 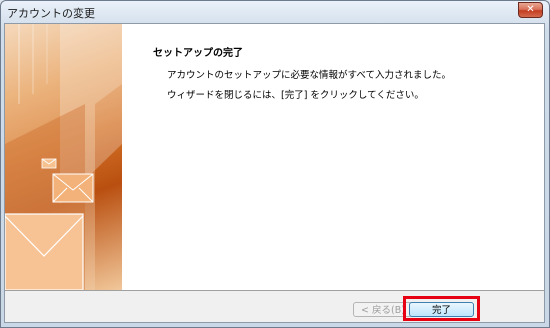 What do you see at coordinates (441, 308) in the screenshot?
I see `highlight-box` at bounding box center [441, 308].